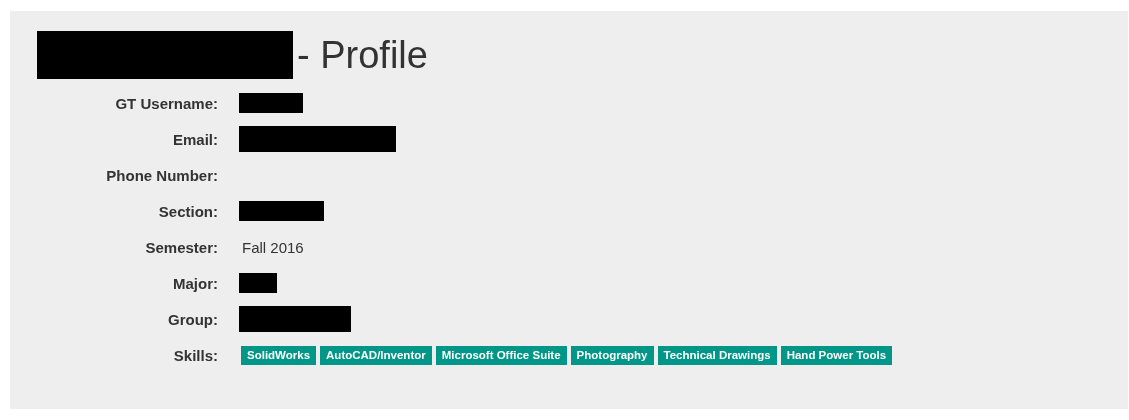  Describe the element at coordinates (272, 247) in the screenshot. I see `field-value: Fall 2016` at that location.